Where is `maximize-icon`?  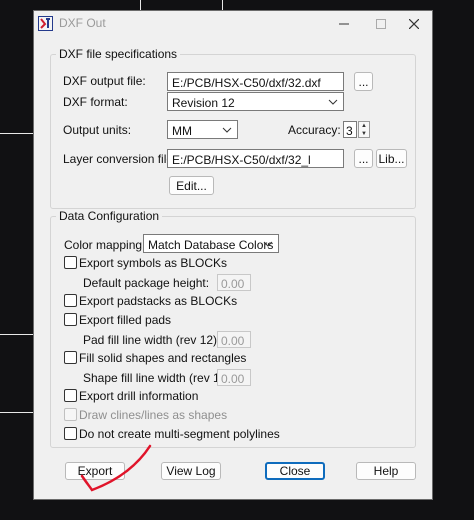 maximize-icon is located at coordinates (381, 24).